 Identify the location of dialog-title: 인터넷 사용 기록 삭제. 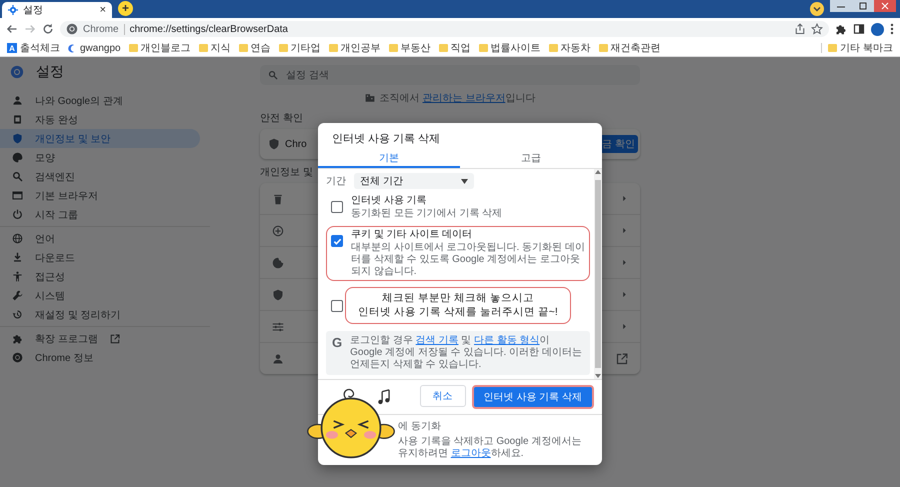
(386, 139).